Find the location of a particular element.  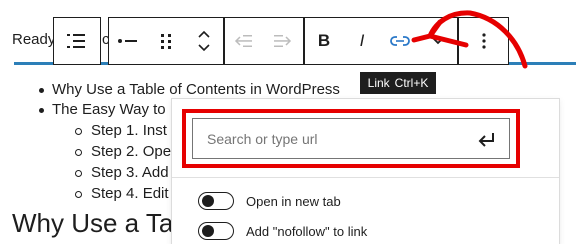

toolbar-formatting-group: B I is located at coordinates (381, 41).